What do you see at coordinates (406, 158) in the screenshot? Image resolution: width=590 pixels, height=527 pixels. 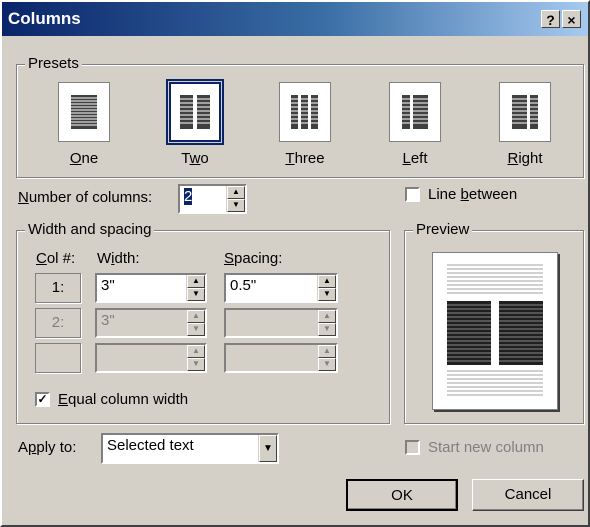 I see `accel-letter: L` at bounding box center [406, 158].